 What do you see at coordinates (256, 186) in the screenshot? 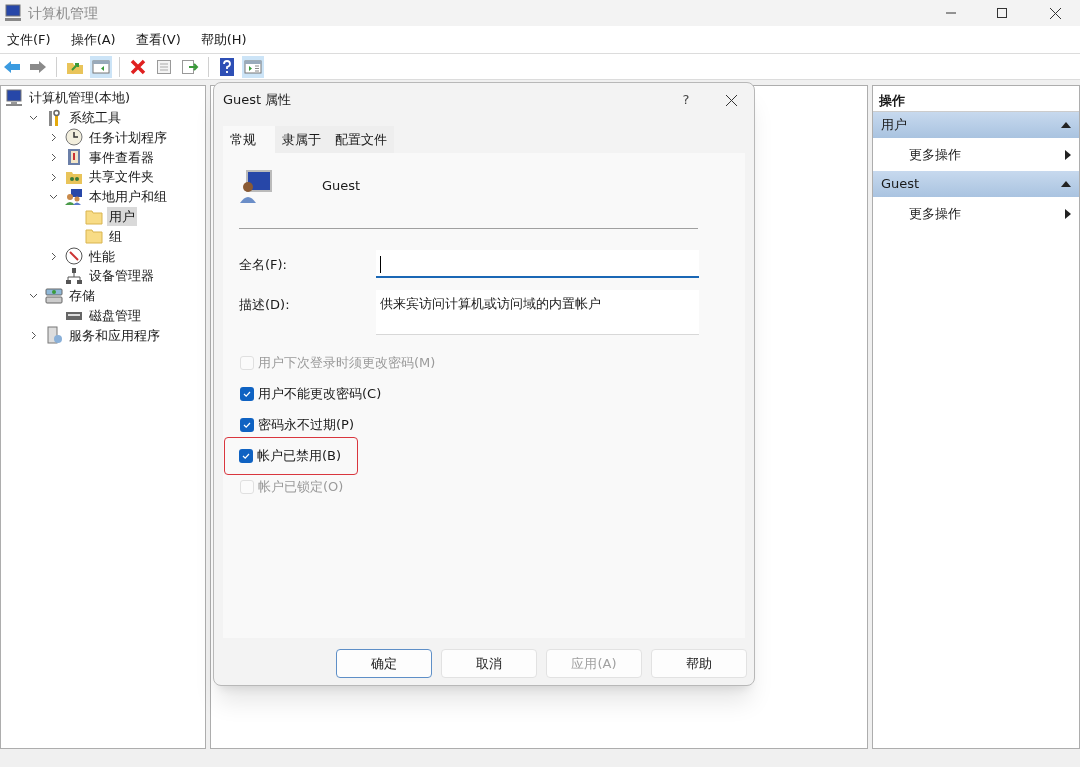
I see `user-computer-icon` at bounding box center [256, 186].